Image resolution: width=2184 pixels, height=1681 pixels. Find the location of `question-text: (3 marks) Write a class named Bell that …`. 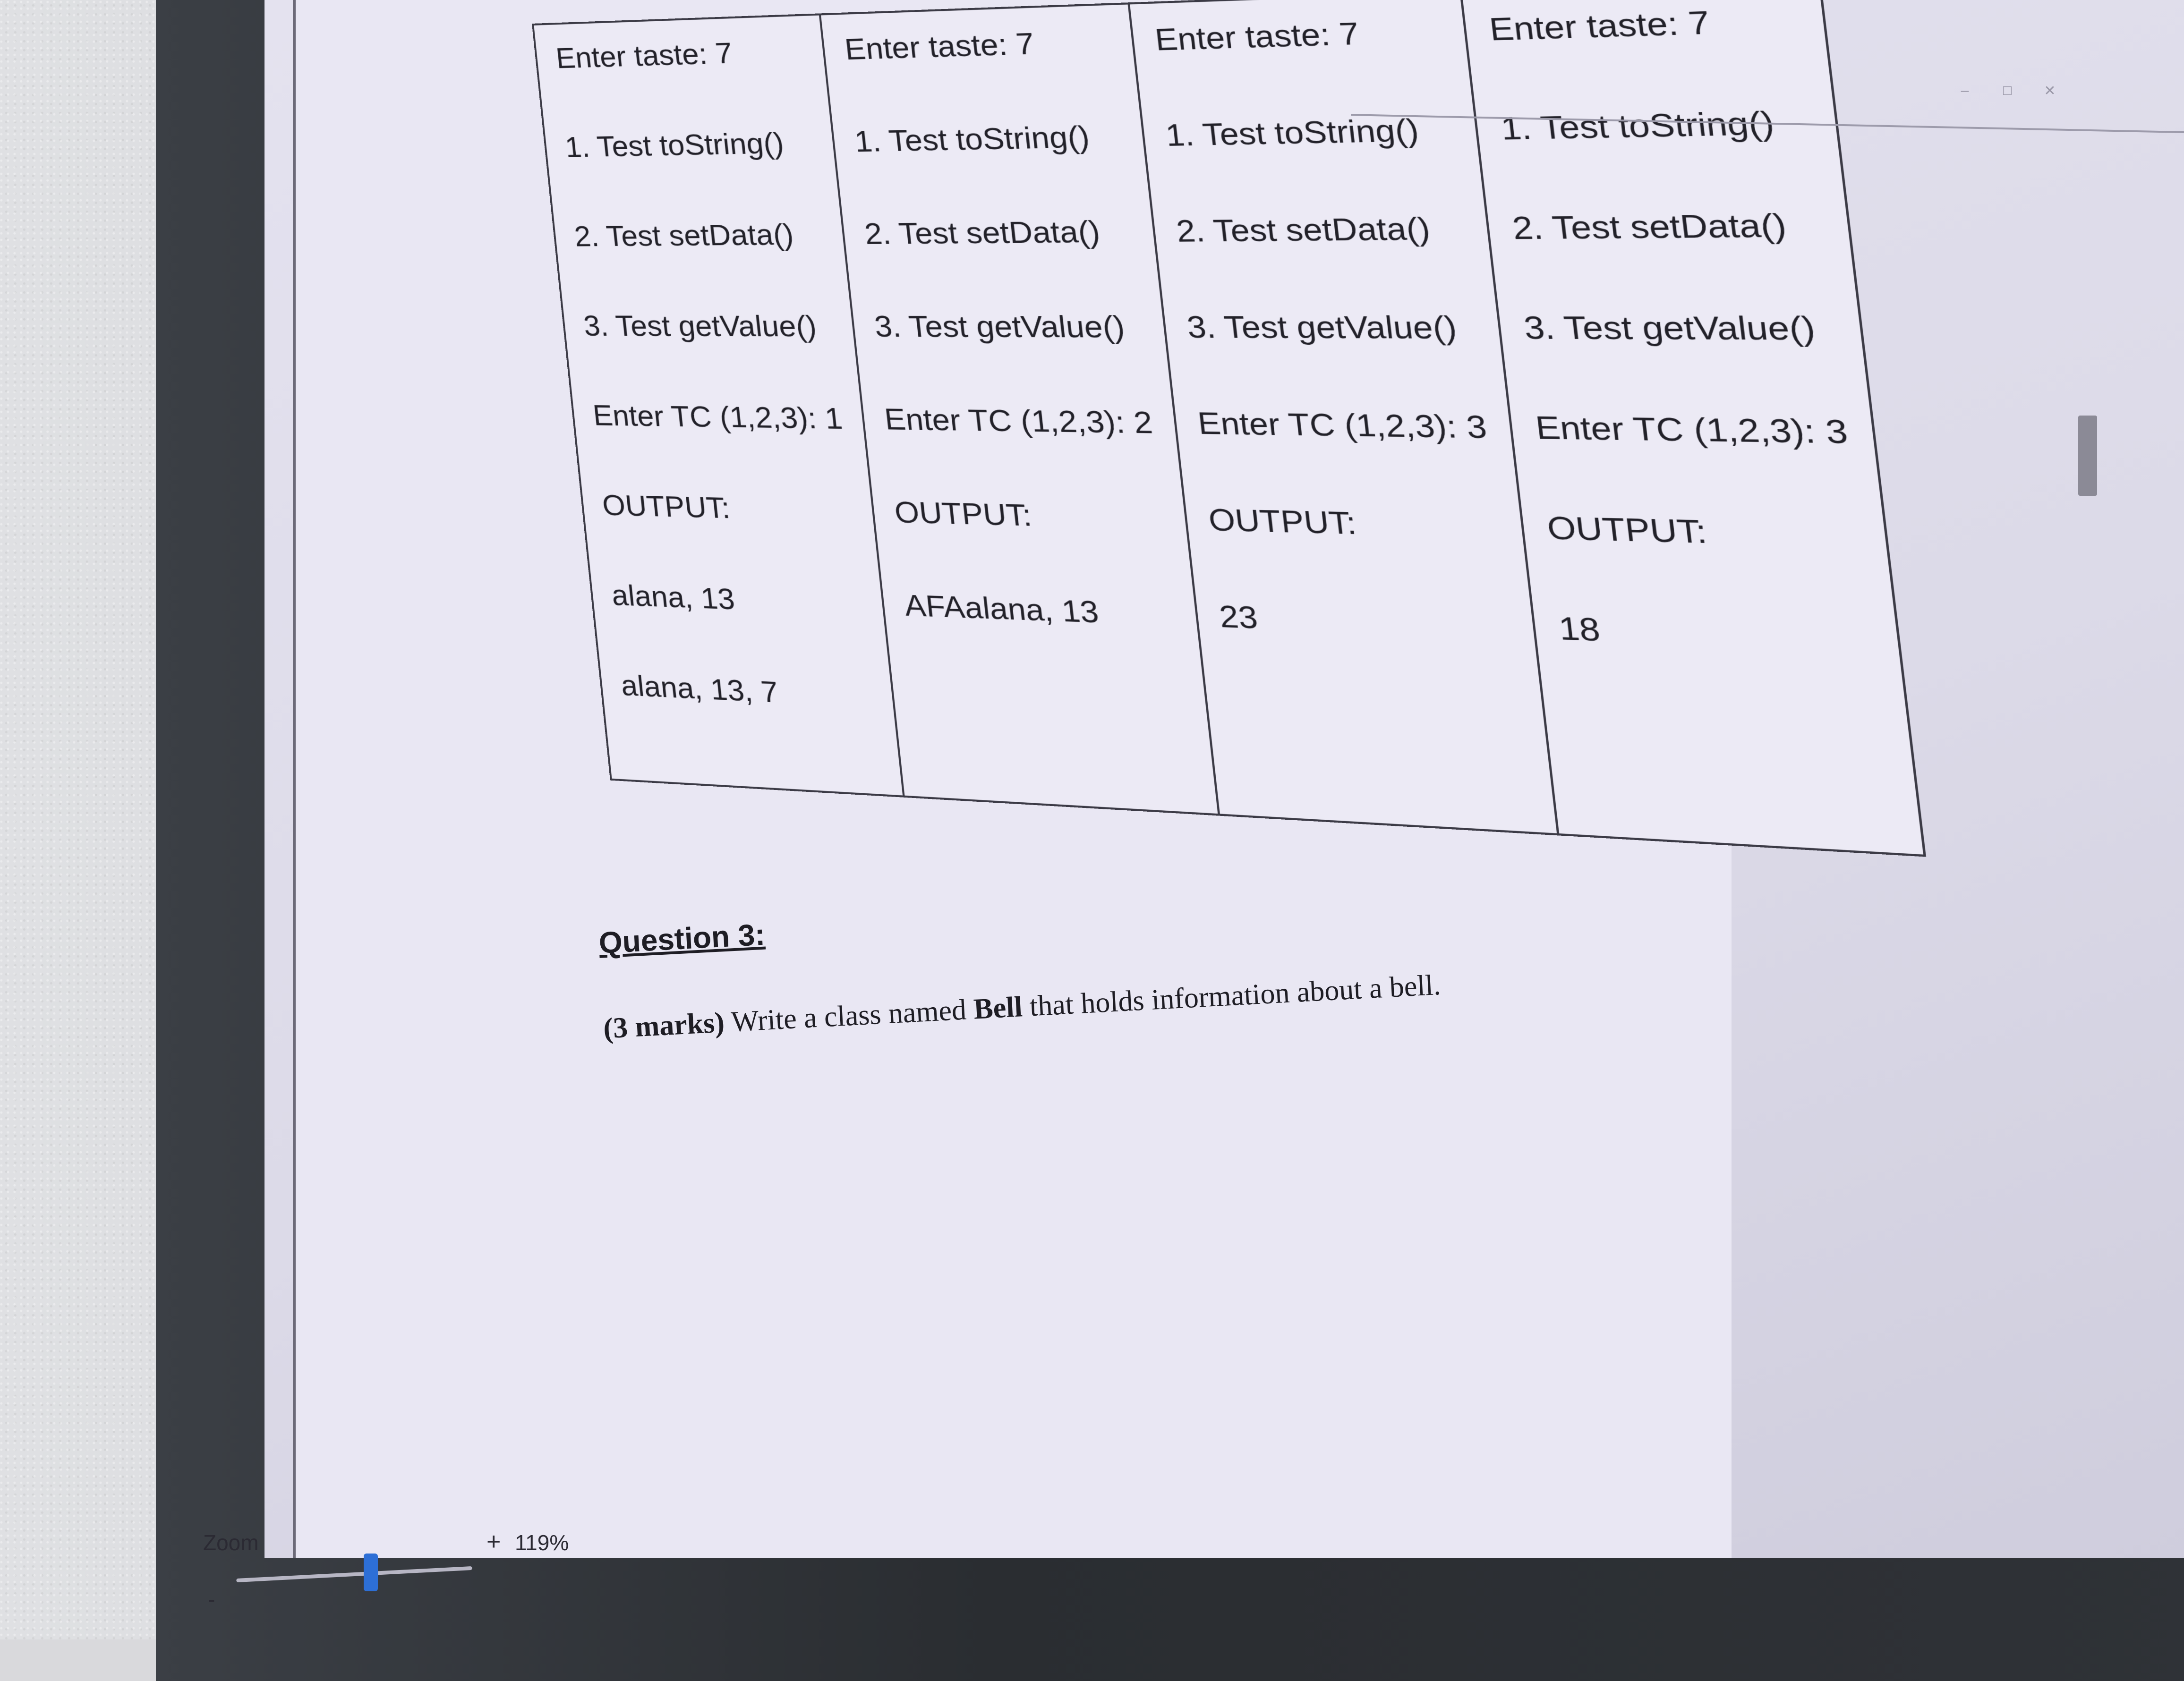

question-text: (3 marks) Write a class named Bell that … is located at coordinates (1022, 1007).